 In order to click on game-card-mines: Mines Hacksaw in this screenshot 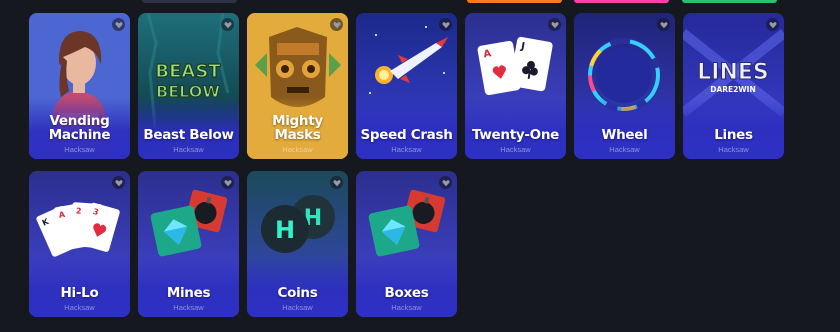, I will do `click(188, 244)`.